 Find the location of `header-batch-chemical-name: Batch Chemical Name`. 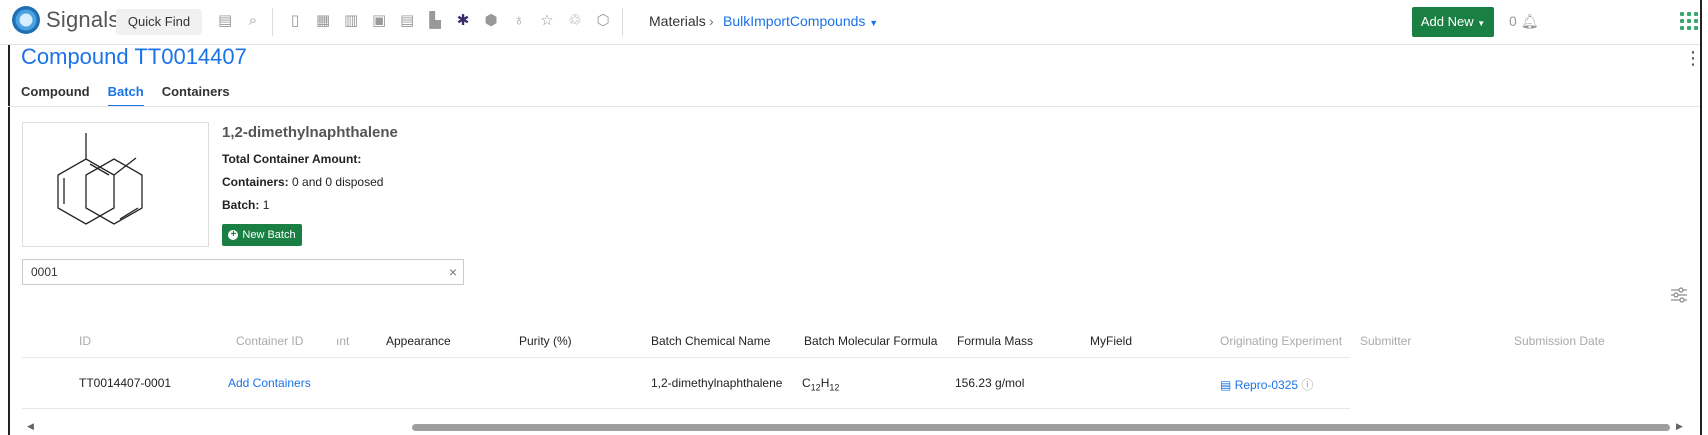

header-batch-chemical-name: Batch Chemical Name is located at coordinates (710, 341).